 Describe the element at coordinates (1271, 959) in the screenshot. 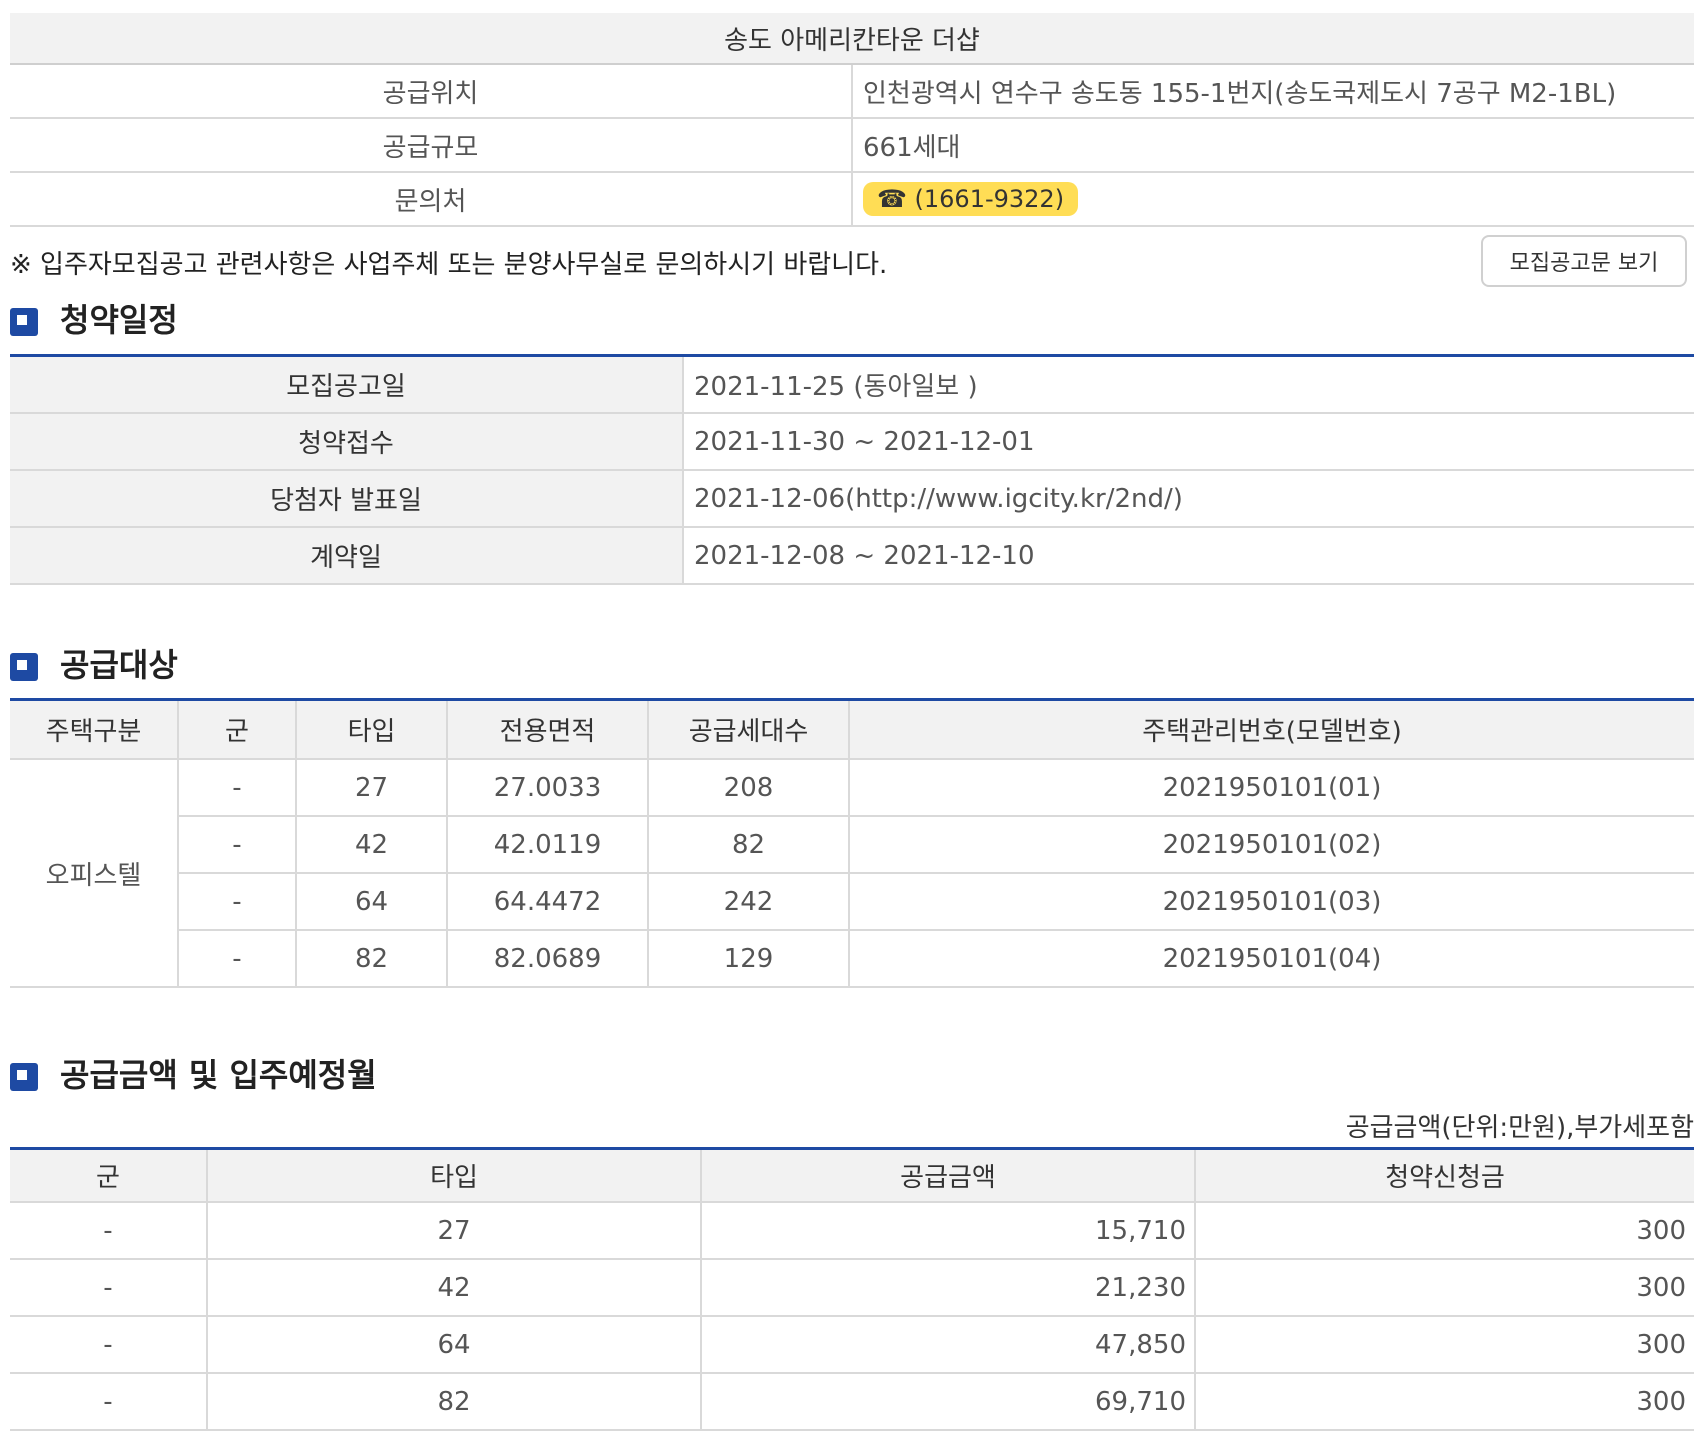

I see `cell-housing-id: 2021950101(04)` at that location.